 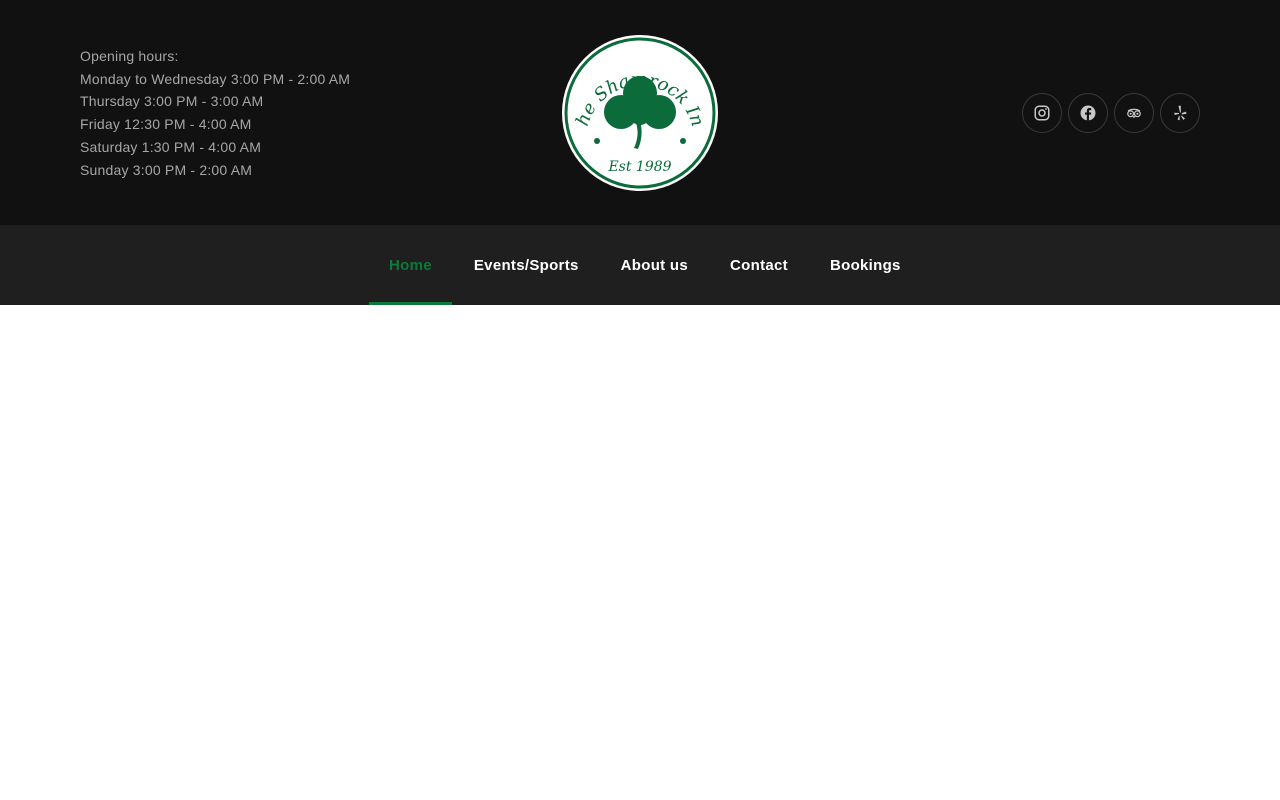 What do you see at coordinates (129, 56) in the screenshot?
I see `opening-hours-title: Opening hours:` at bounding box center [129, 56].